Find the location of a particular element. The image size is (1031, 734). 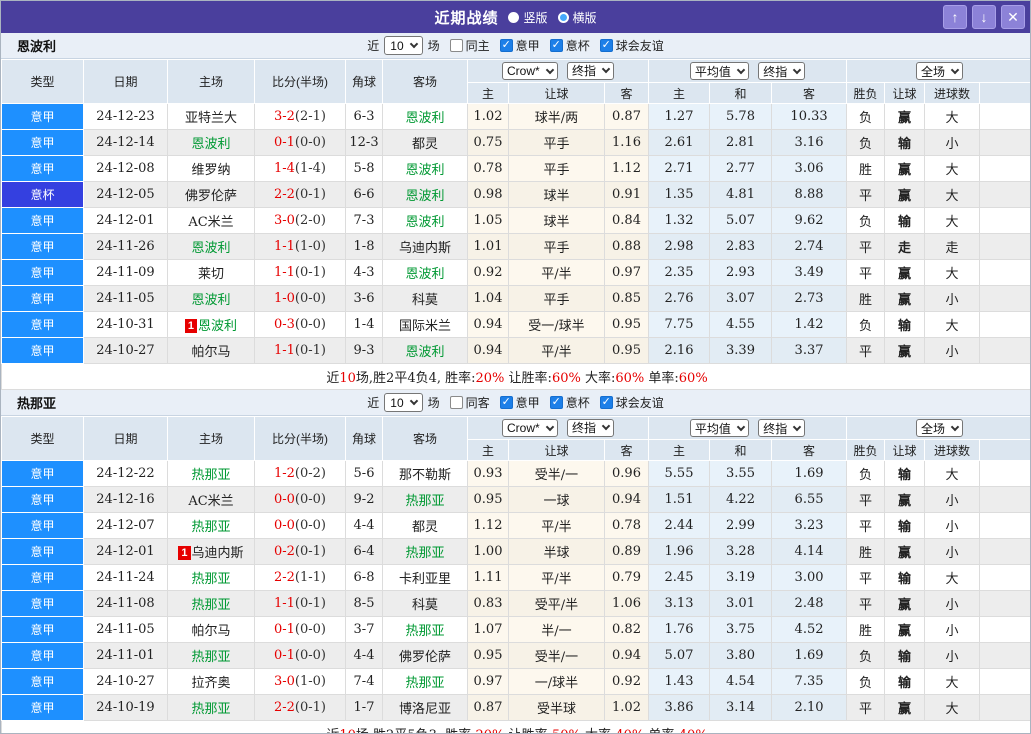

col-header-avg-draw: 和 is located at coordinates (741, 93).